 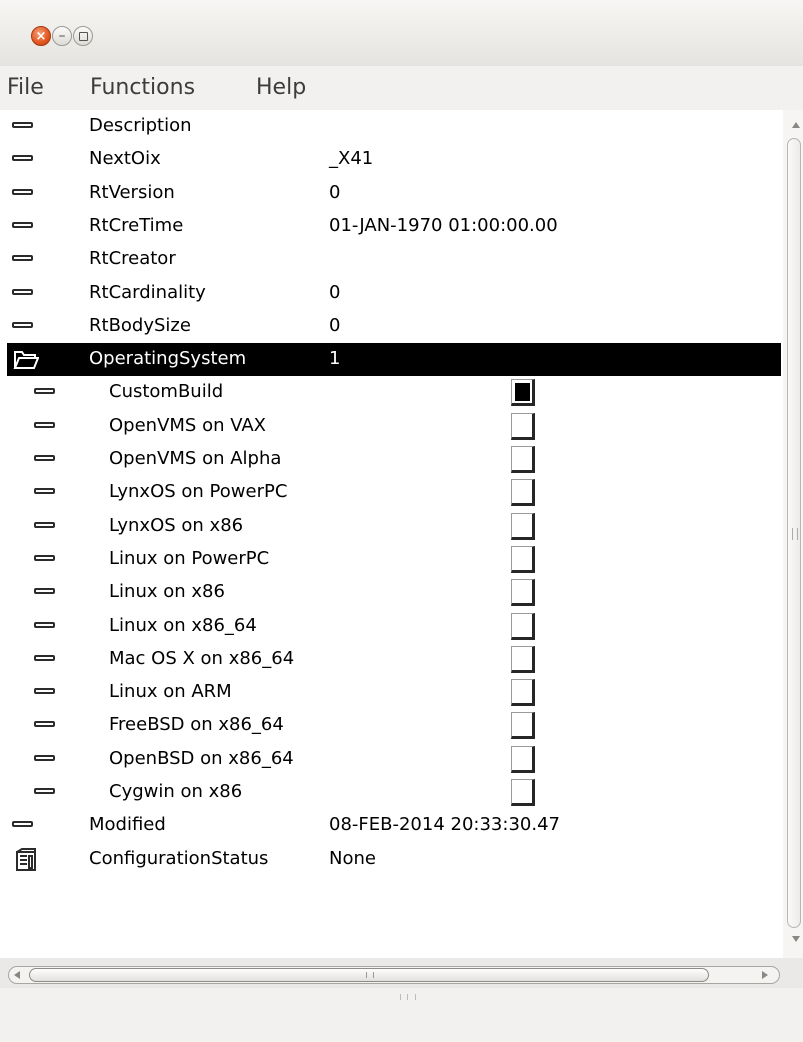 What do you see at coordinates (147, 292) in the screenshot?
I see `attribute-name: RtCardinality` at bounding box center [147, 292].